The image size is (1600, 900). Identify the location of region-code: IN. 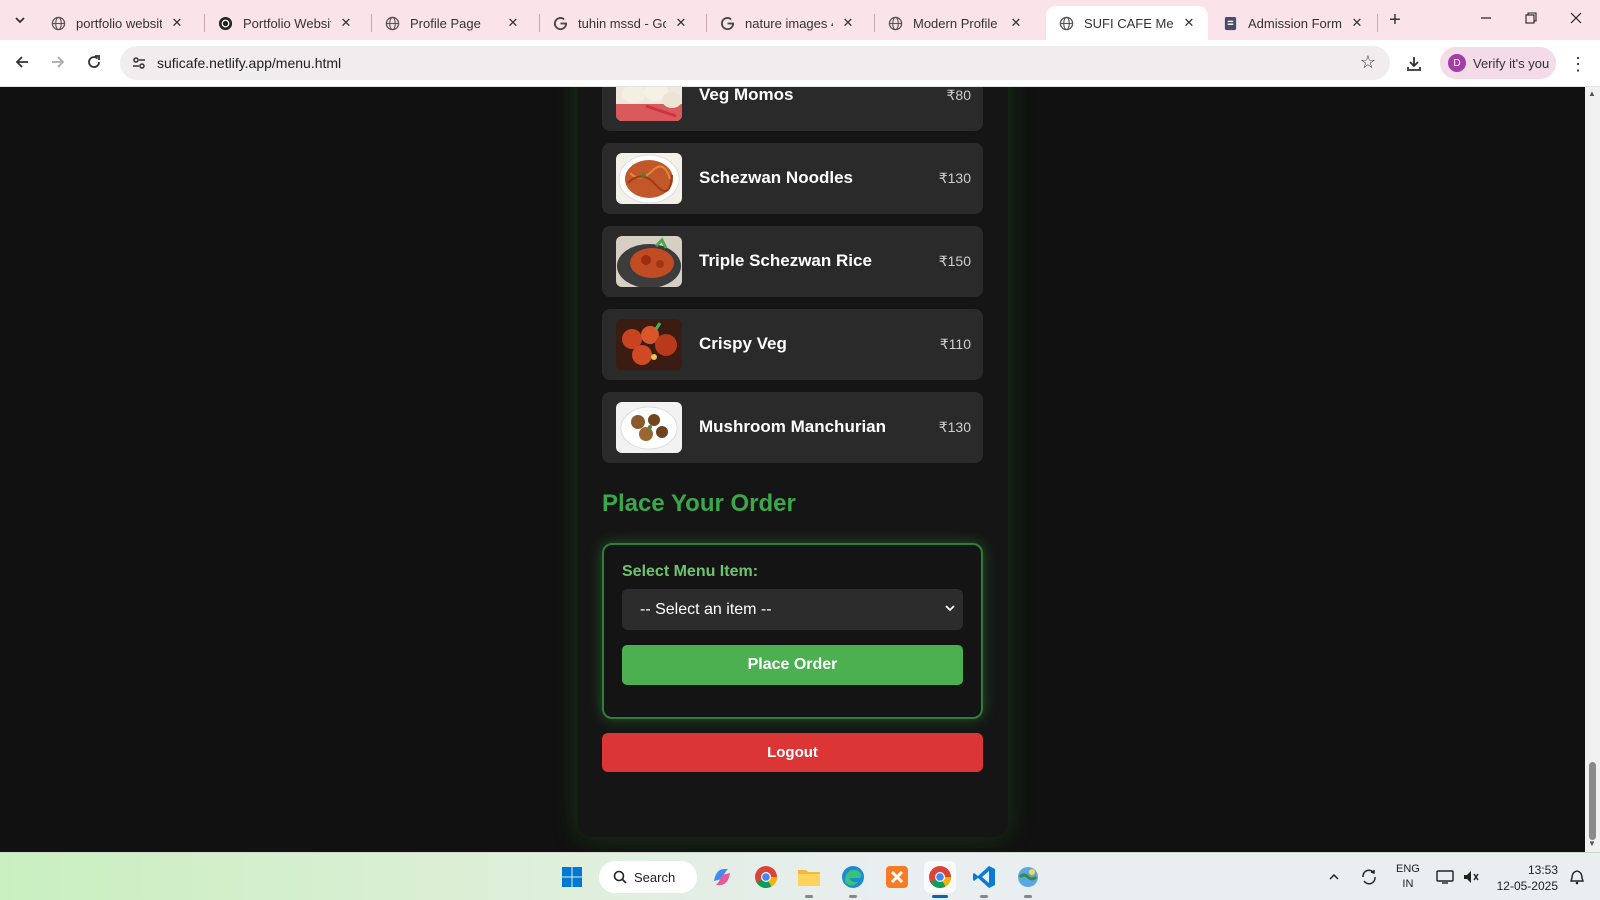
(1408, 884).